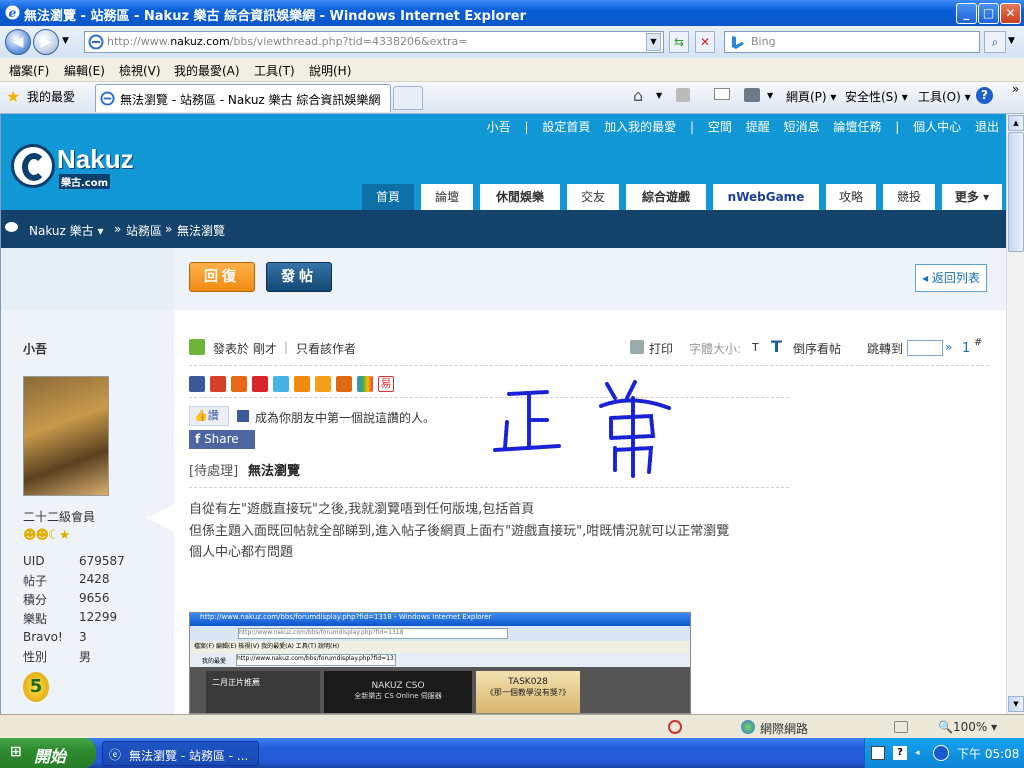 This screenshot has height=768, width=1024. Describe the element at coordinates (988, 753) in the screenshot. I see `clock: 下午 05:08` at that location.